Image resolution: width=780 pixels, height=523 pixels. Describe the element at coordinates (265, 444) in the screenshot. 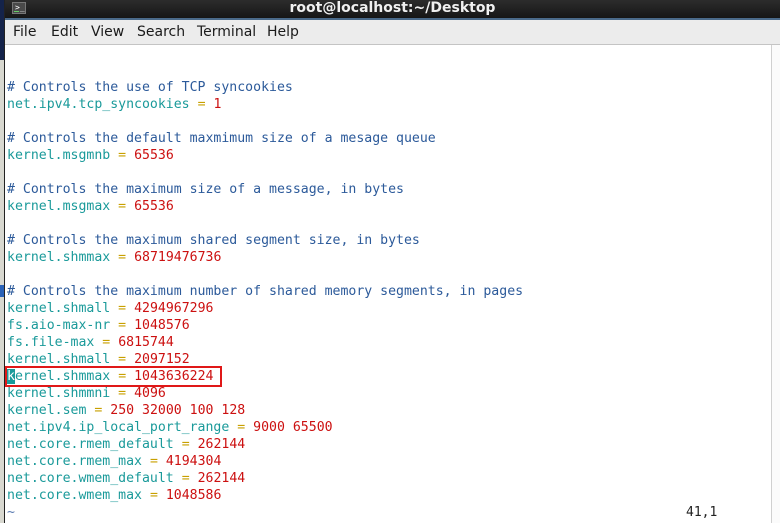

I see `editor-line: net.core.rmem_default = 262144` at that location.